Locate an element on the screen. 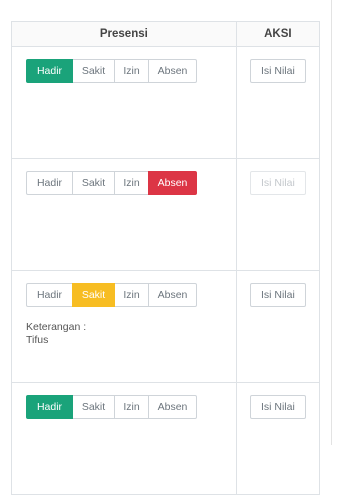 The width and height of the screenshot is (344, 495). header-presensi: Presensi is located at coordinates (124, 34).